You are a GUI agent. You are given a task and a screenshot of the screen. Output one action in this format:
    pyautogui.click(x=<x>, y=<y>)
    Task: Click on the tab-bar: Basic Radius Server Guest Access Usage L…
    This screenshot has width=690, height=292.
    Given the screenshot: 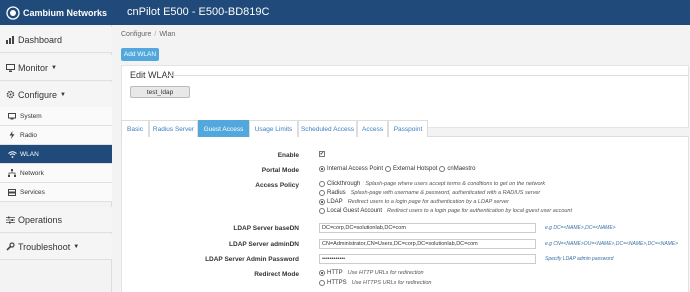 What is the action you would take?
    pyautogui.click(x=405, y=128)
    